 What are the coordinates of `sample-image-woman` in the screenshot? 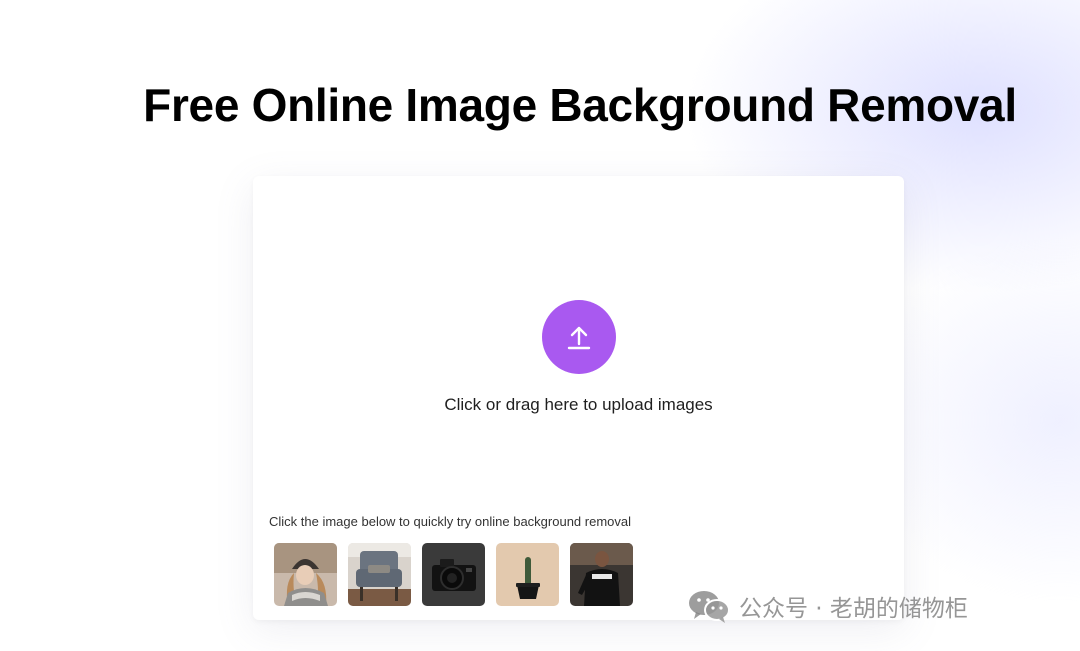 It's located at (305, 574).